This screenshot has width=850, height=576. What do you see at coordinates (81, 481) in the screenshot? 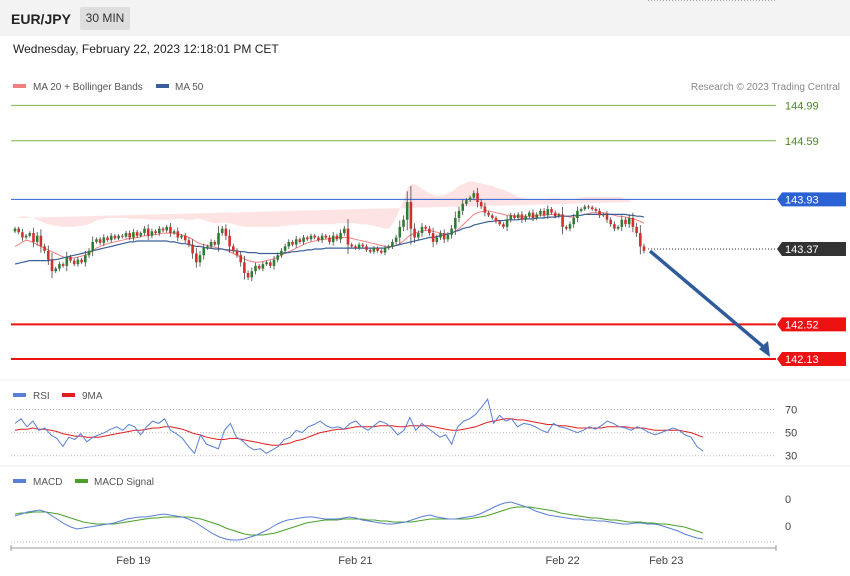
I see `legend-swatch-macd-signal` at bounding box center [81, 481].